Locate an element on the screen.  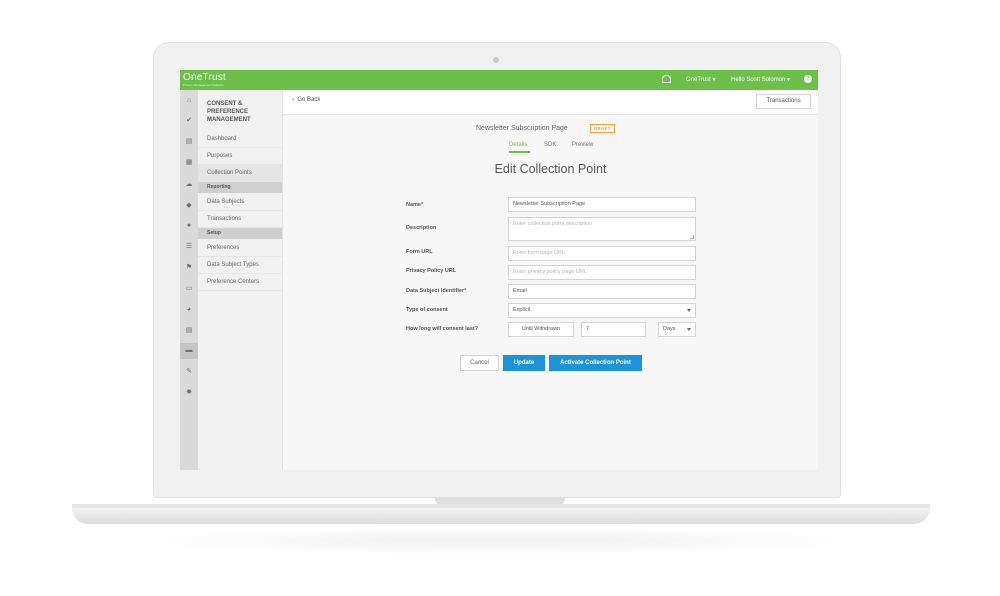
nav-item-data-subjects: Data Subjects is located at coordinates (240, 202).